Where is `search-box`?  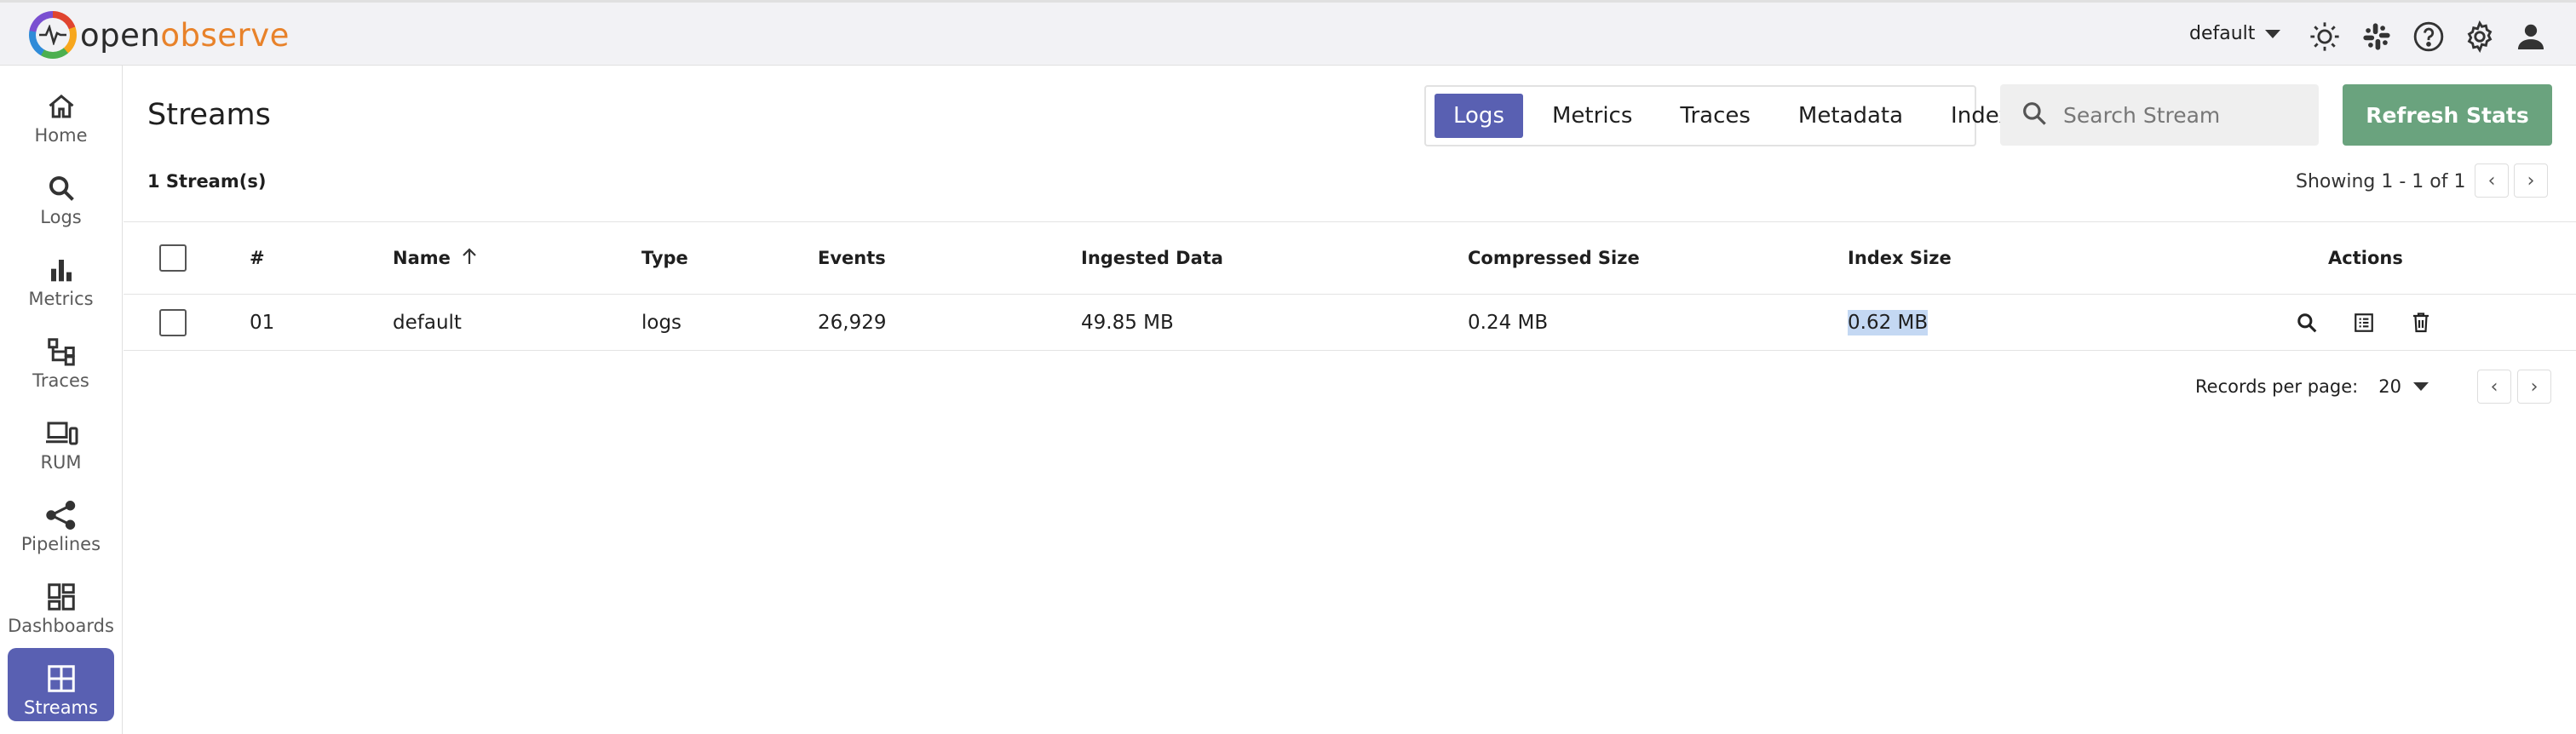 search-box is located at coordinates (2159, 115).